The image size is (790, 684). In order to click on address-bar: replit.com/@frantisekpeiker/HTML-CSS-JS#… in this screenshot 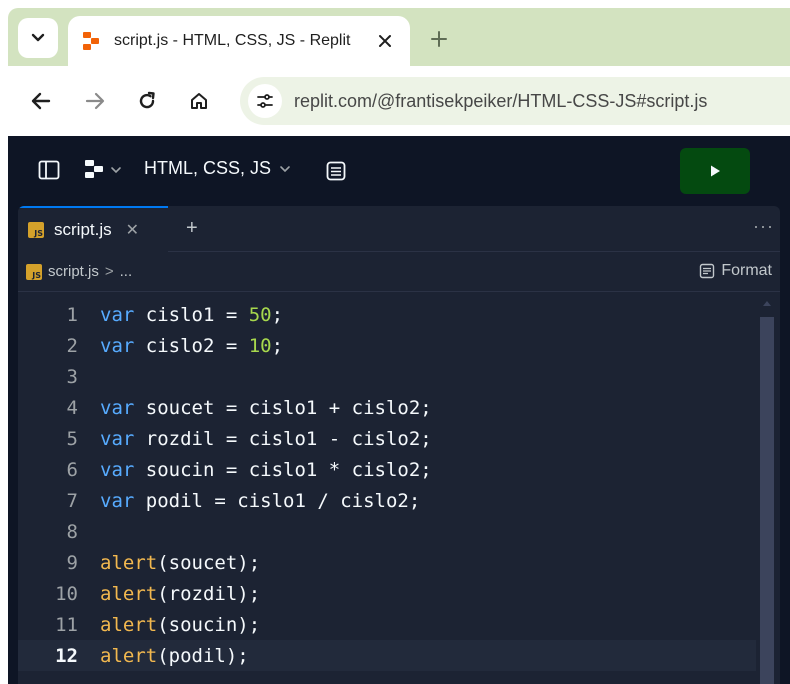, I will do `click(515, 101)`.